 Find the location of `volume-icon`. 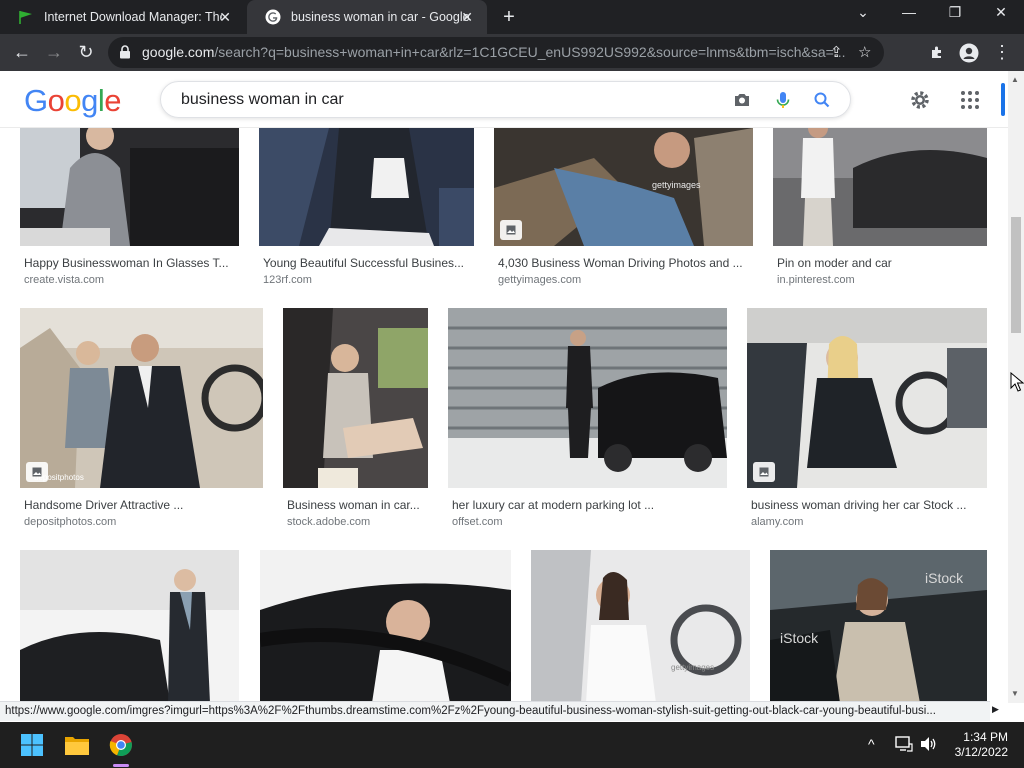

volume-icon is located at coordinates (929, 744).